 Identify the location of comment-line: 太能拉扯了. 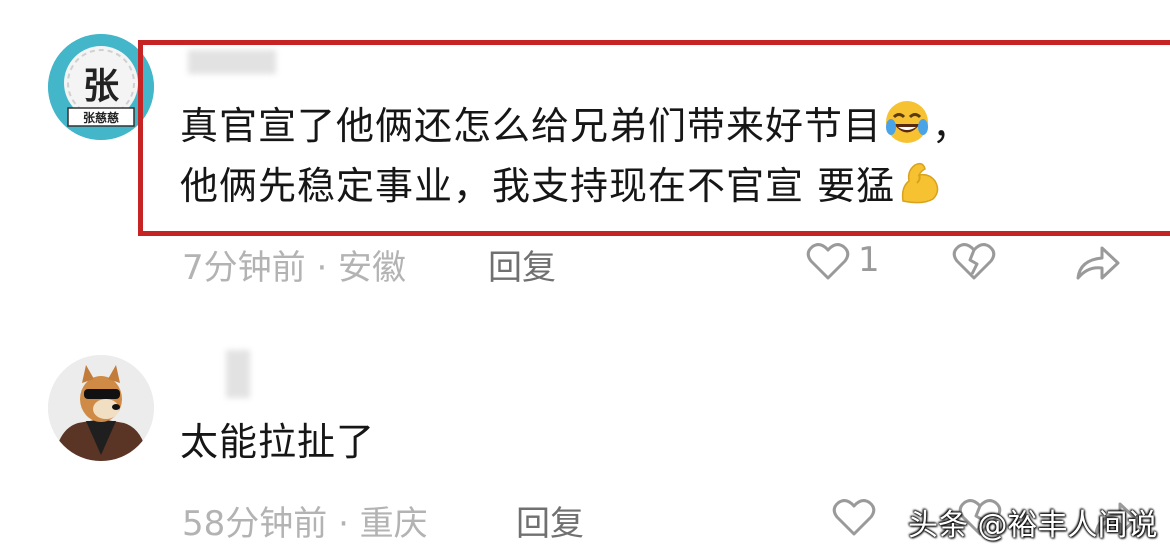
(278, 442).